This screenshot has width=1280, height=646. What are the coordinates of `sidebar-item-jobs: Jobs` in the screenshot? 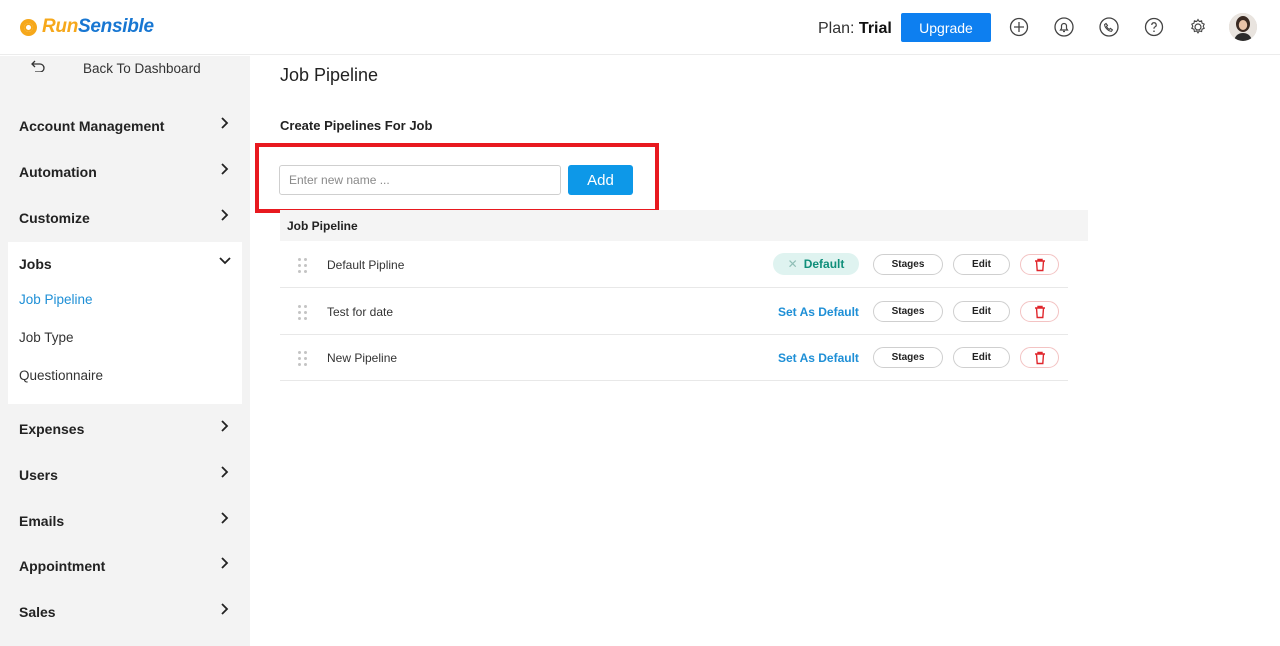 It's located at (125, 264).